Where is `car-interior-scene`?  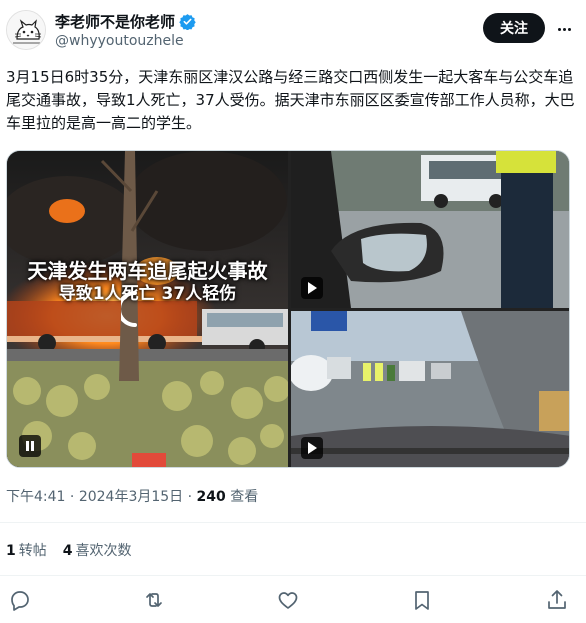
car-interior-scene is located at coordinates (430, 229).